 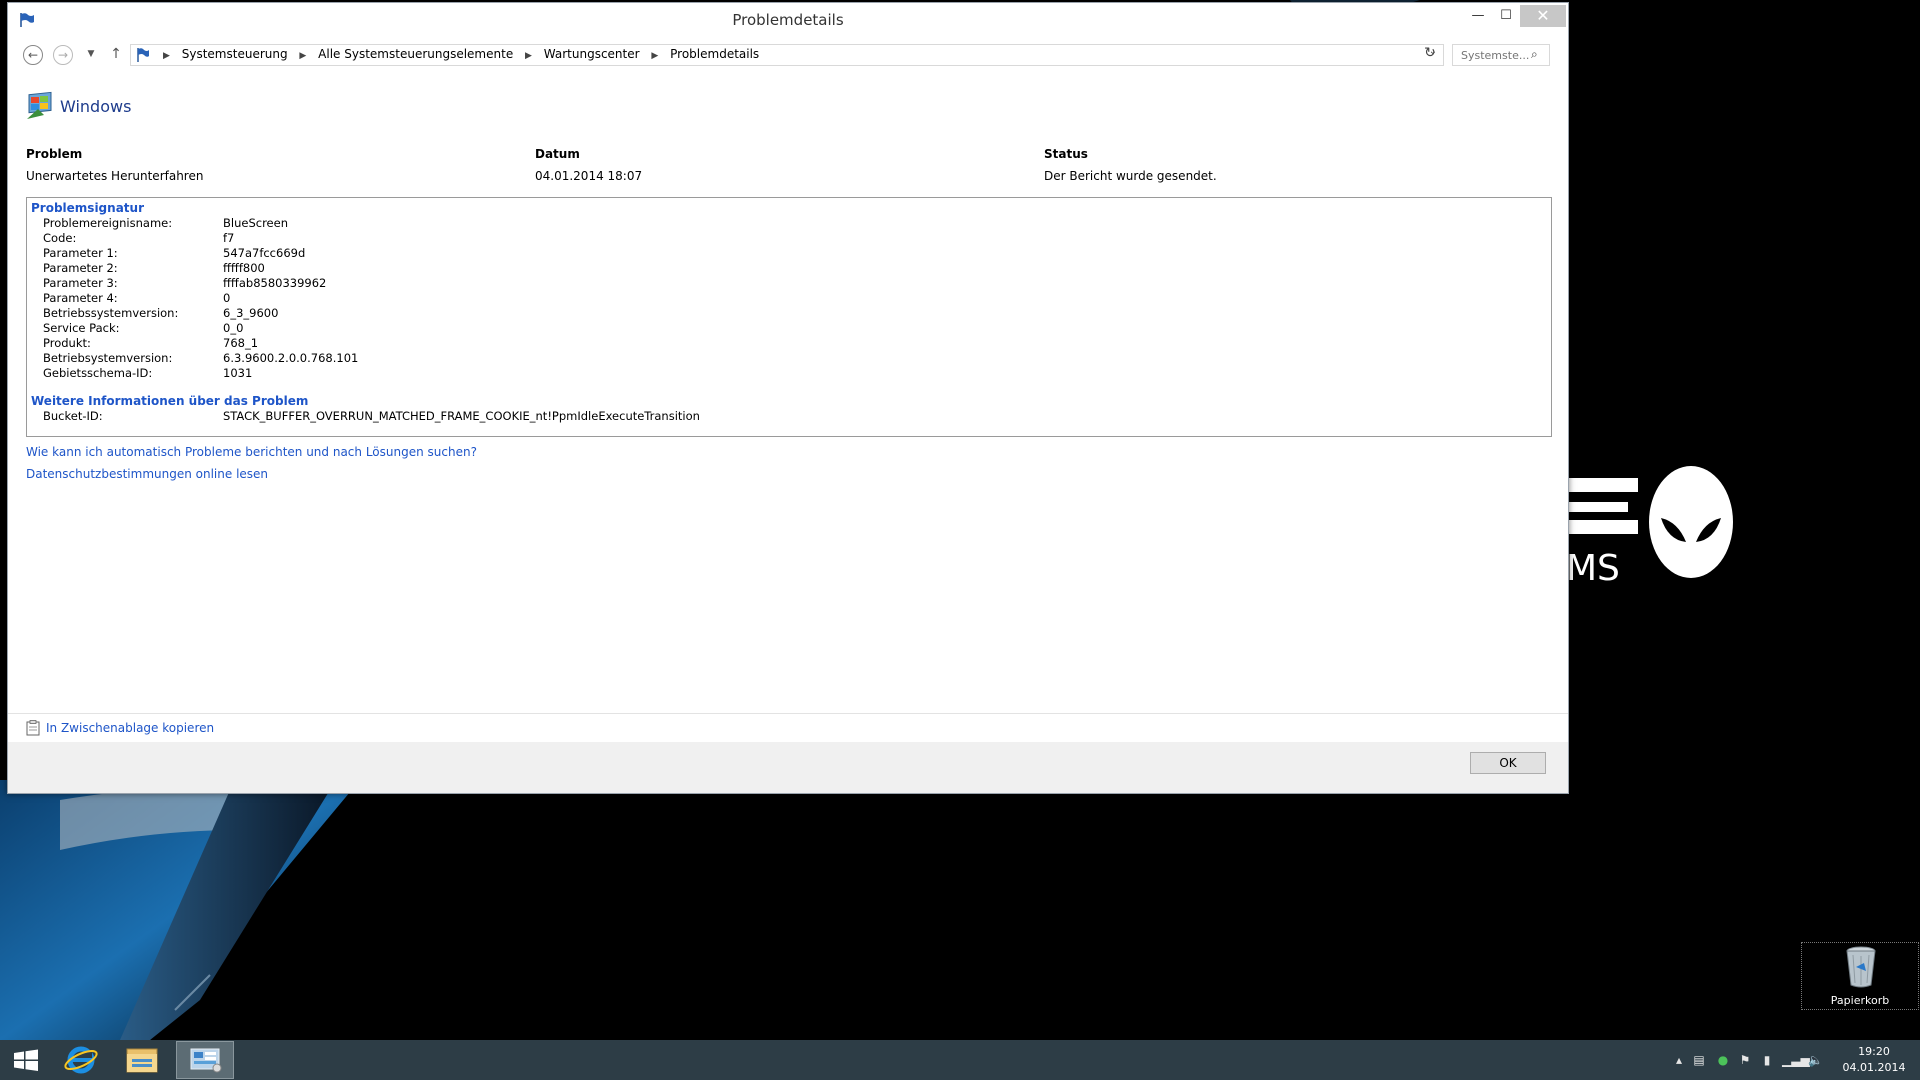 I want to click on signature-value: 768_1, so click(x=241, y=343).